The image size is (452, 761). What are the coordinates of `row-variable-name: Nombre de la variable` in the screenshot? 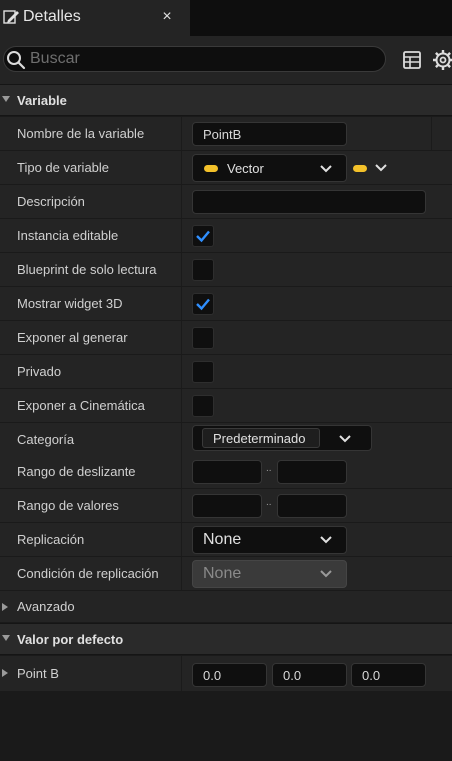 It's located at (226, 134).